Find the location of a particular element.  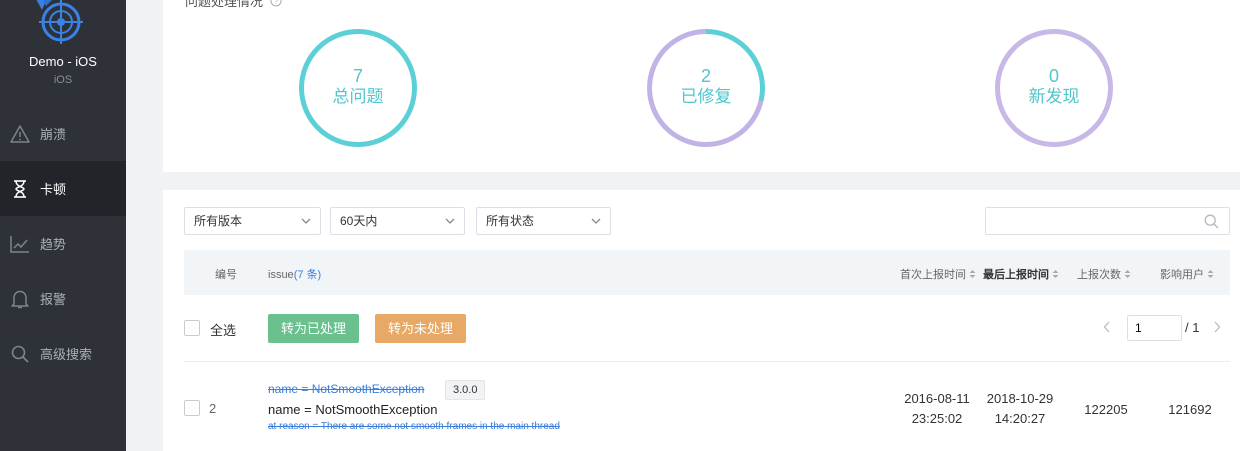

app-platform: iOS is located at coordinates (63, 80).